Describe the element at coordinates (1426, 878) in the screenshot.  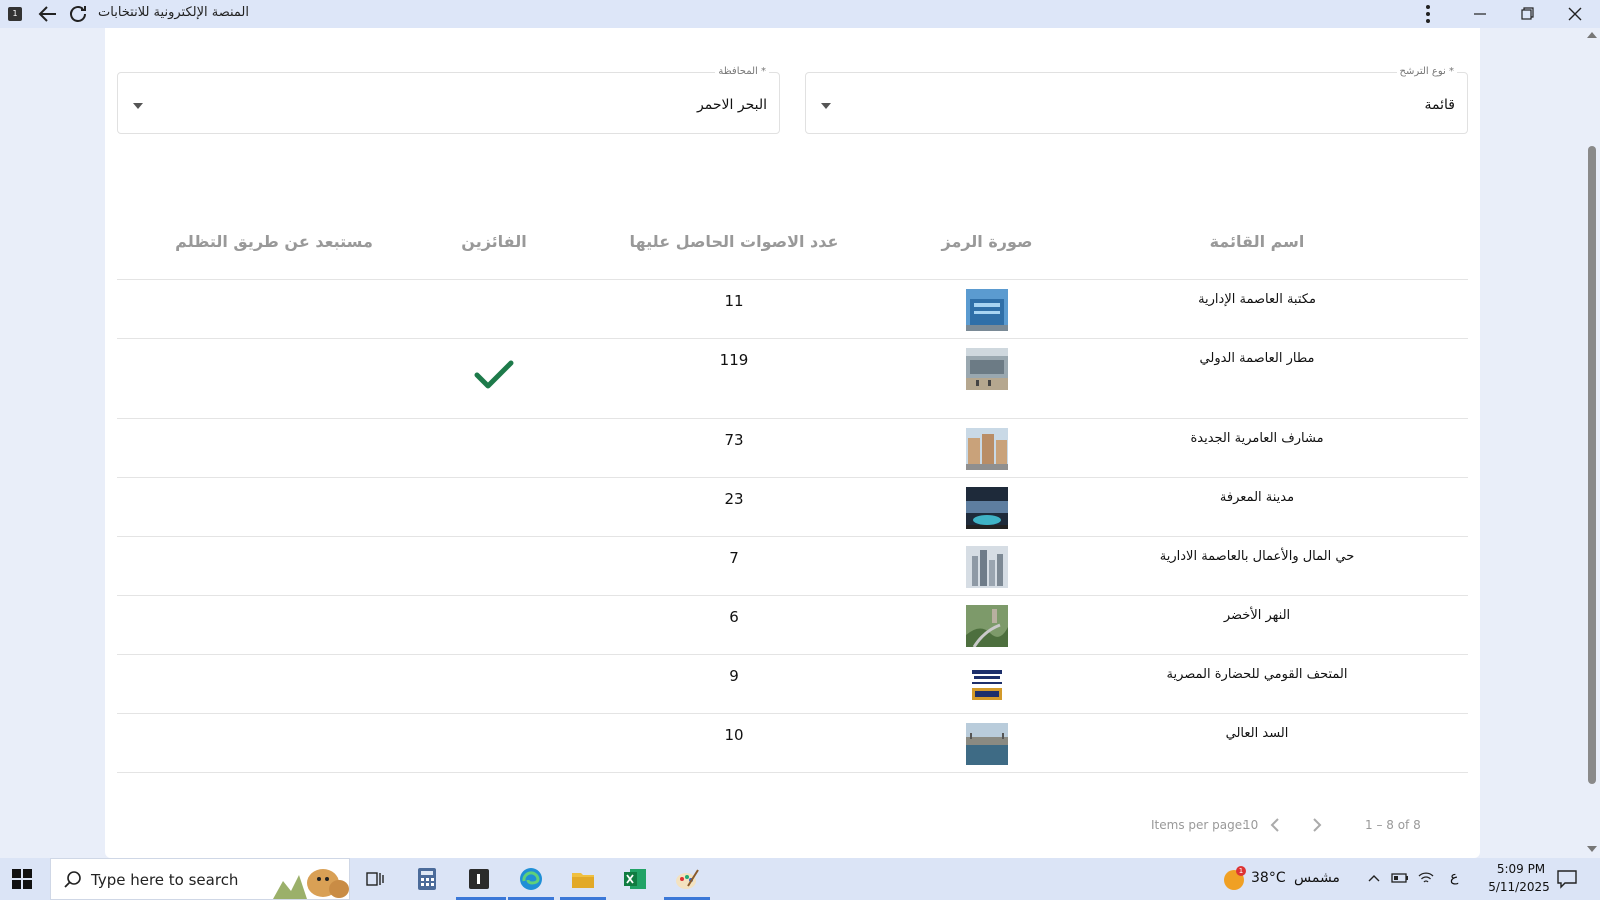
I see `wifi-icon` at that location.